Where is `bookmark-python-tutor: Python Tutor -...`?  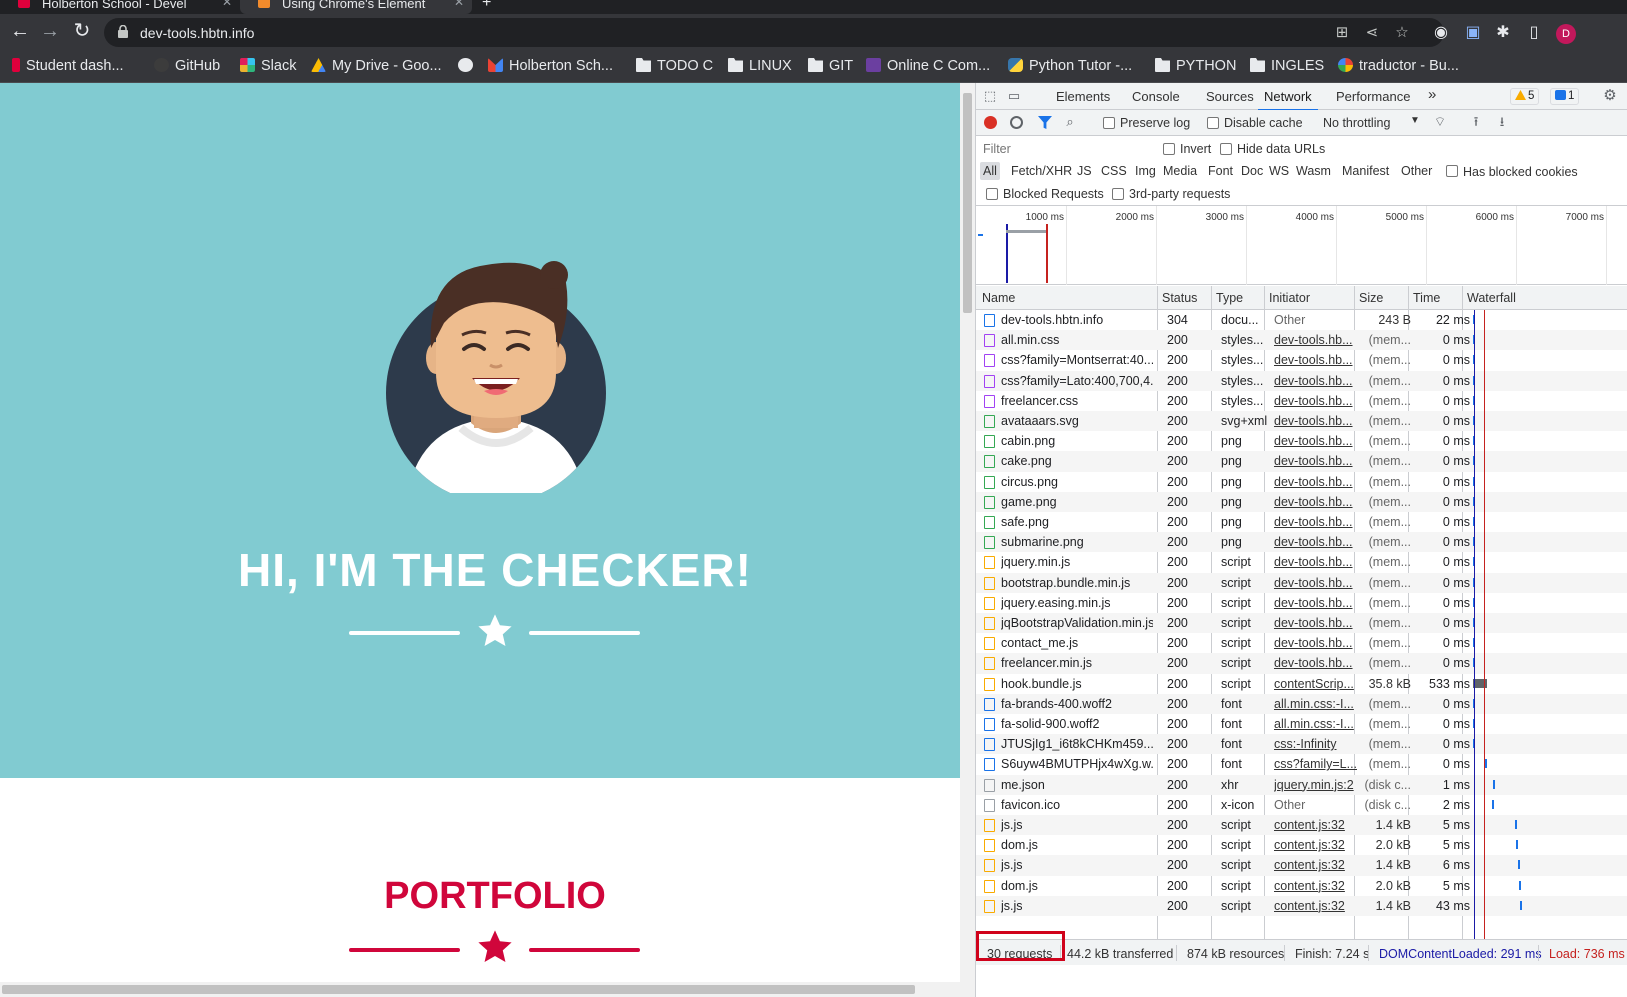
bookmark-python-tutor: Python Tutor -... is located at coordinates (1070, 66).